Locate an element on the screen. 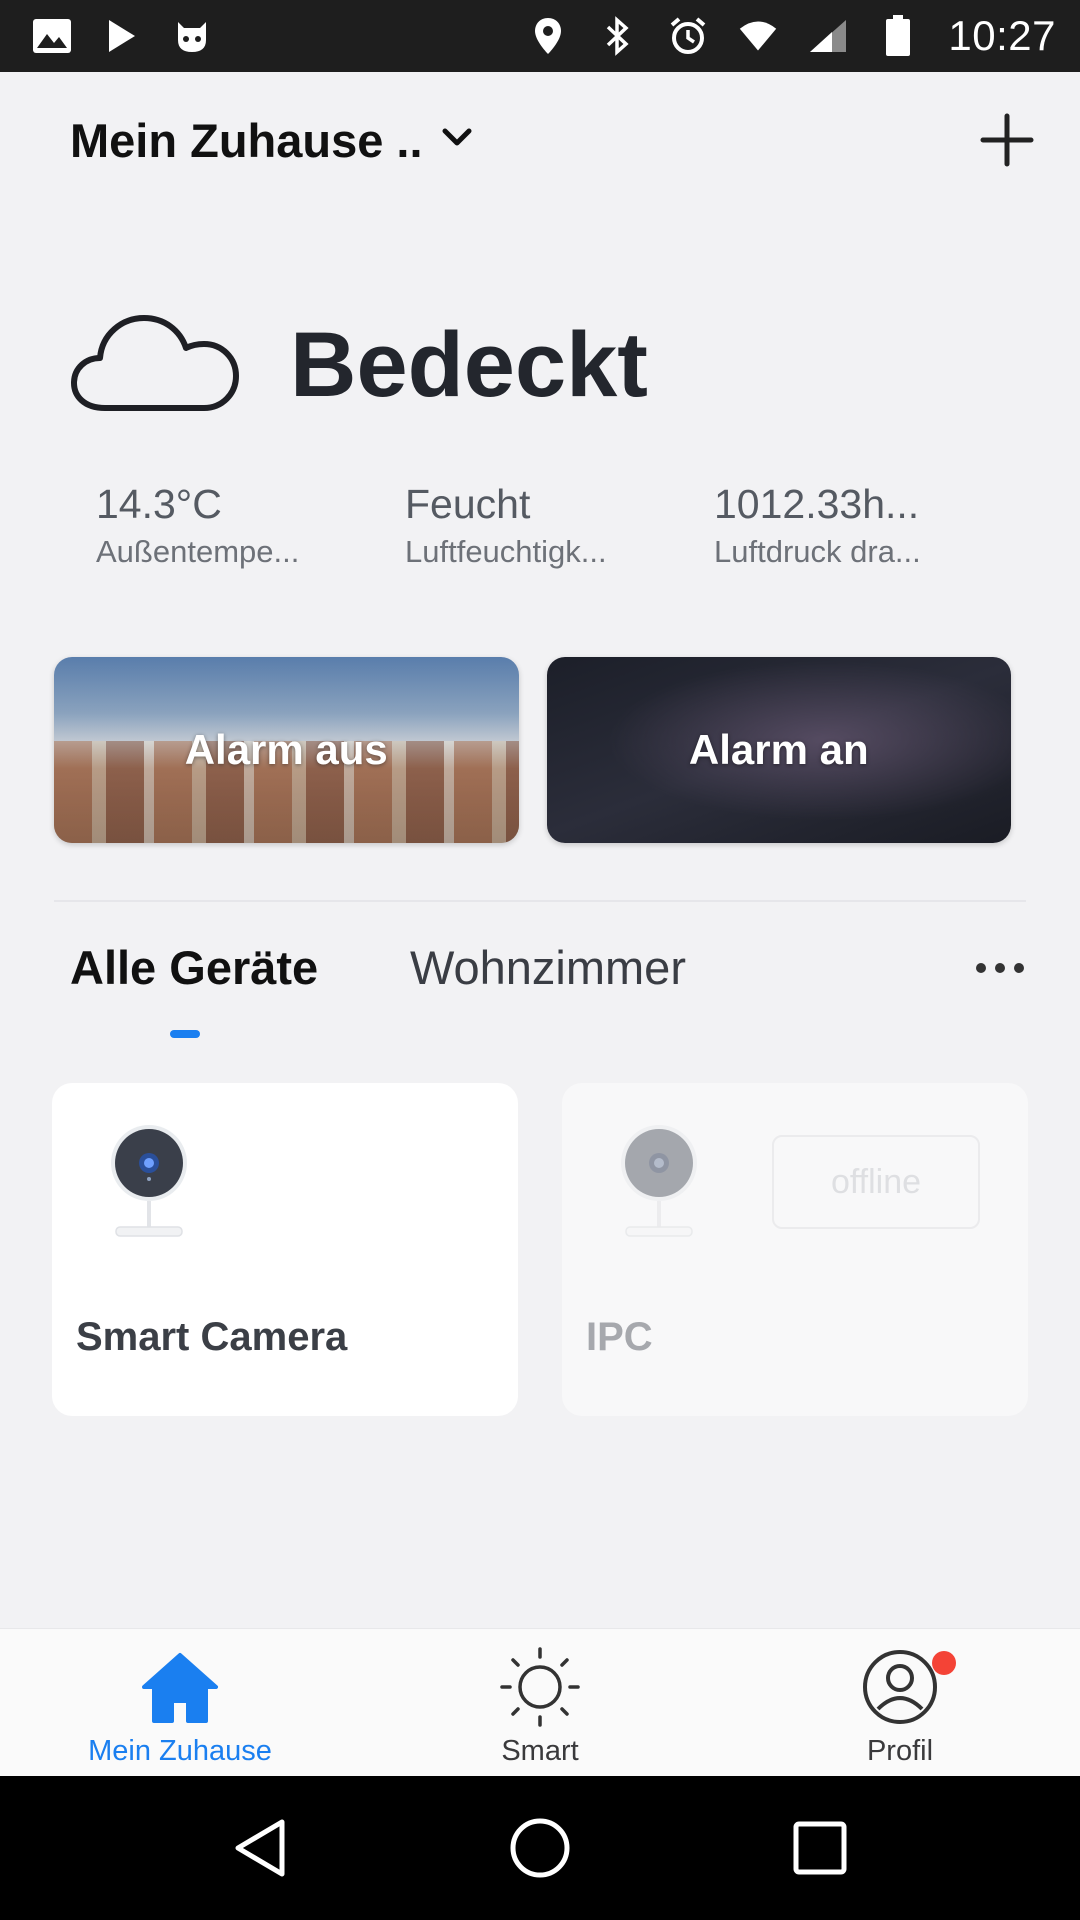 The height and width of the screenshot is (1920, 1080). nav-item-smart: Smart is located at coordinates (540, 1702).